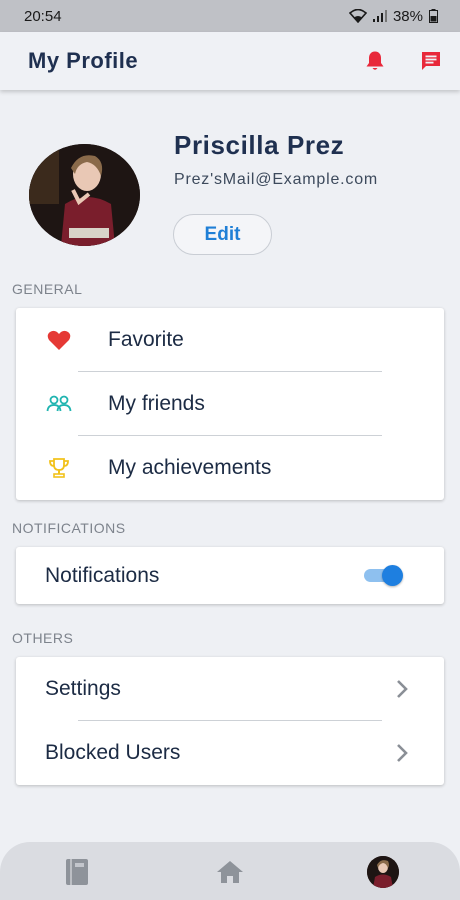  I want to click on chat-icon, so click(431, 61).